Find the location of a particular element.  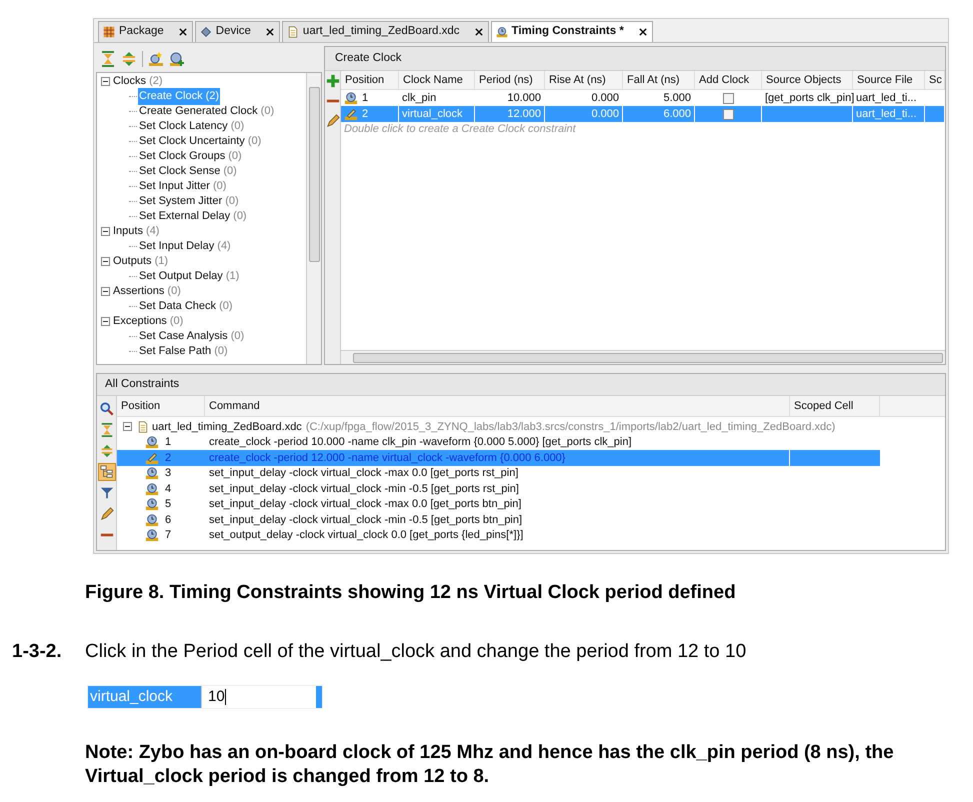

file-path: (C:/xup/fpga_flow/2015_3_ZYNQ_labs/lab3/lab3.srcs/constrs_1/imports/lab2/uart_led_timing_ZedBoard.xdc) is located at coordinates (571, 427).